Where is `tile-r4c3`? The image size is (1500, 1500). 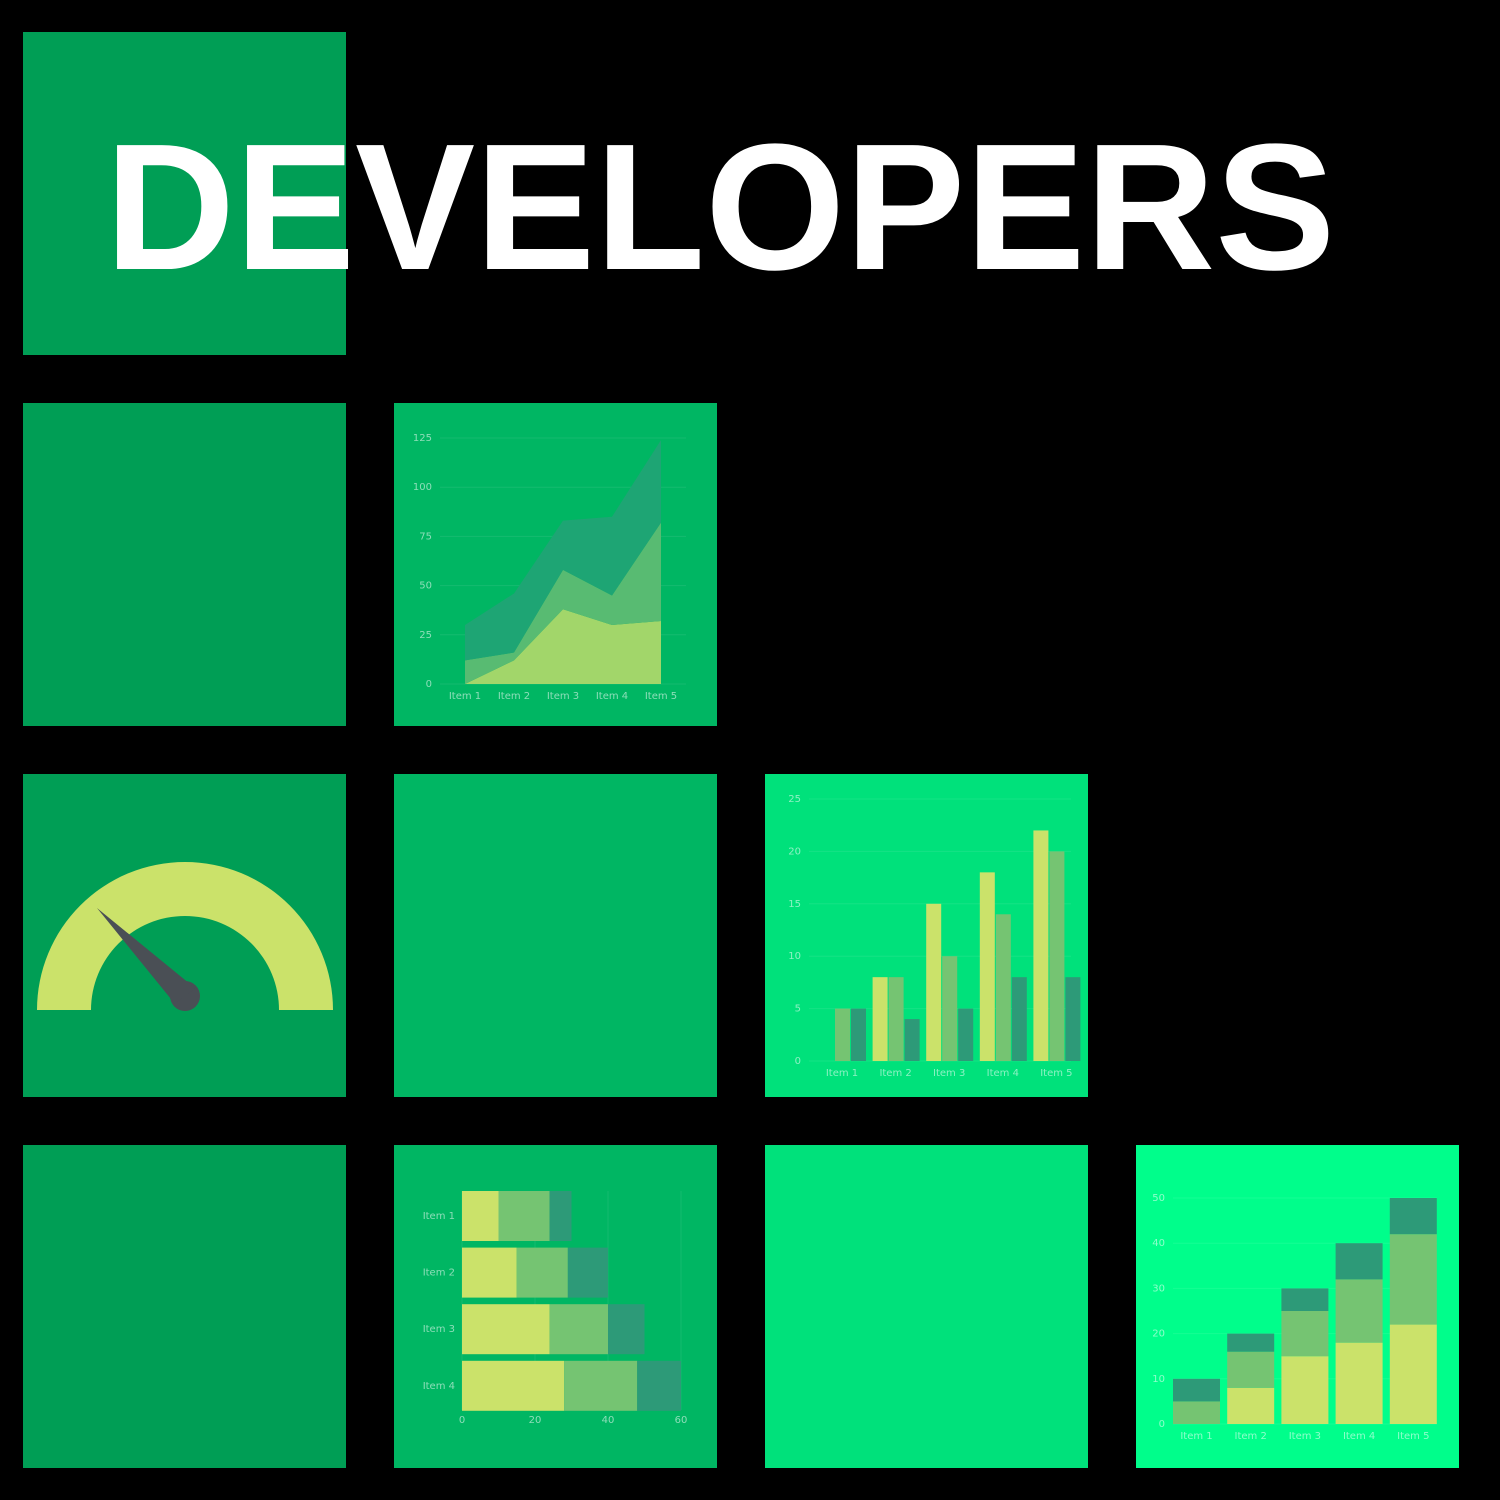
tile-r4c3 is located at coordinates (926, 1306).